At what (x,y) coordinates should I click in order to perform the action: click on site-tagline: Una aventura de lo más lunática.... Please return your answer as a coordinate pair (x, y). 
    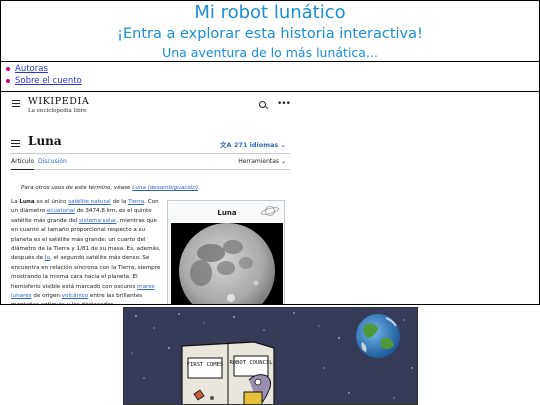
    Looking at the image, I should click on (270, 52).